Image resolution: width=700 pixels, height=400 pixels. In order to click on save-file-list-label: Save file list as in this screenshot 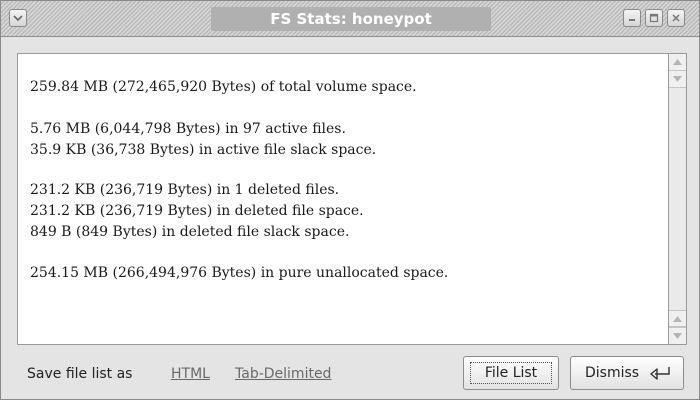, I will do `click(80, 374)`.